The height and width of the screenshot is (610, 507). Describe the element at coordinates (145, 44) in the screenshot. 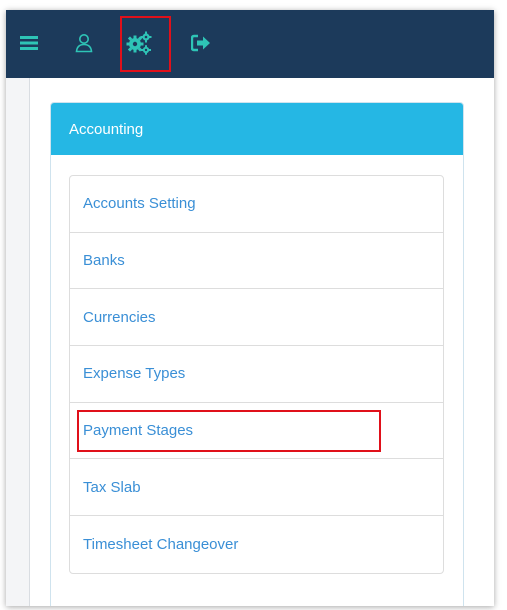

I see `settings-highlight-box` at that location.